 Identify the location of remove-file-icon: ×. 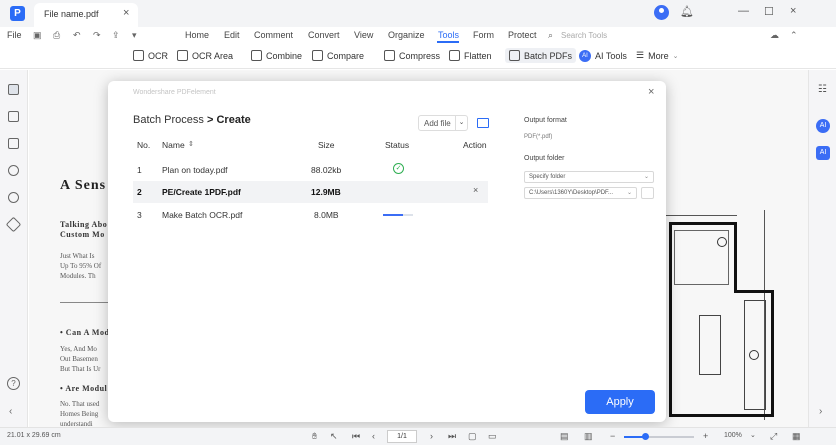
(475, 190).